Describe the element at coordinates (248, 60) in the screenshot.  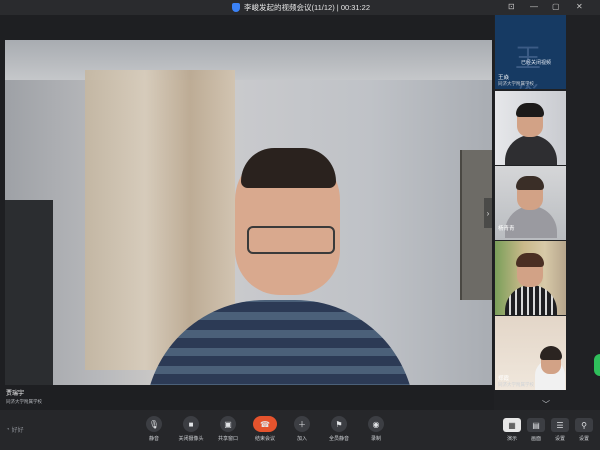
I see `video-ceiling` at that location.